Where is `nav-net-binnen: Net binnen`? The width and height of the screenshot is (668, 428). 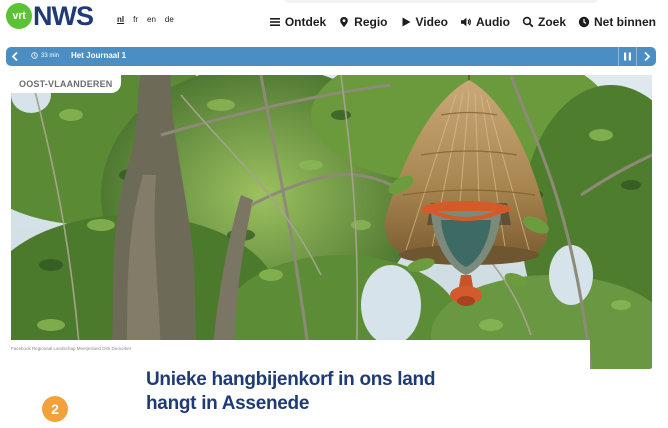
nav-net-binnen: Net binnen is located at coordinates (617, 22).